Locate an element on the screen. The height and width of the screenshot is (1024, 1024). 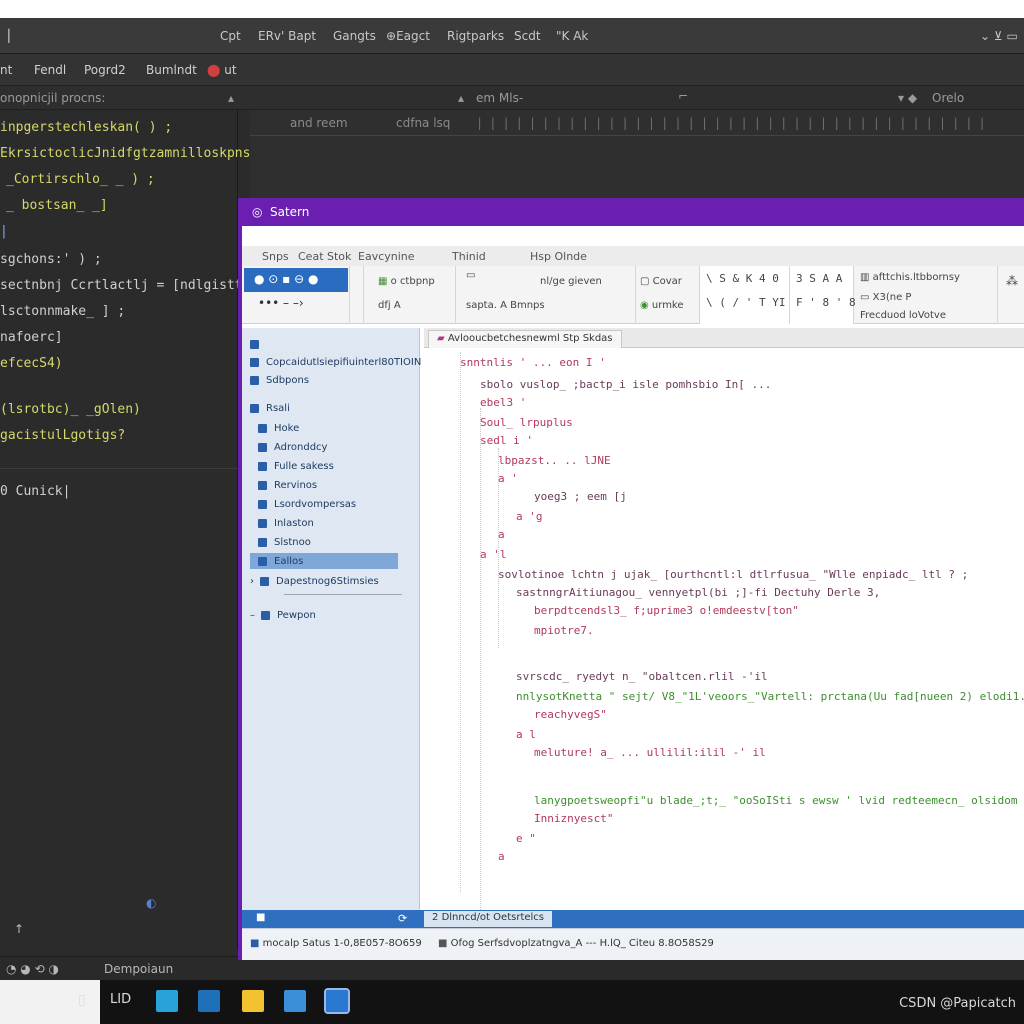
doc-icon: ▭ is located at coordinates (470, 275).